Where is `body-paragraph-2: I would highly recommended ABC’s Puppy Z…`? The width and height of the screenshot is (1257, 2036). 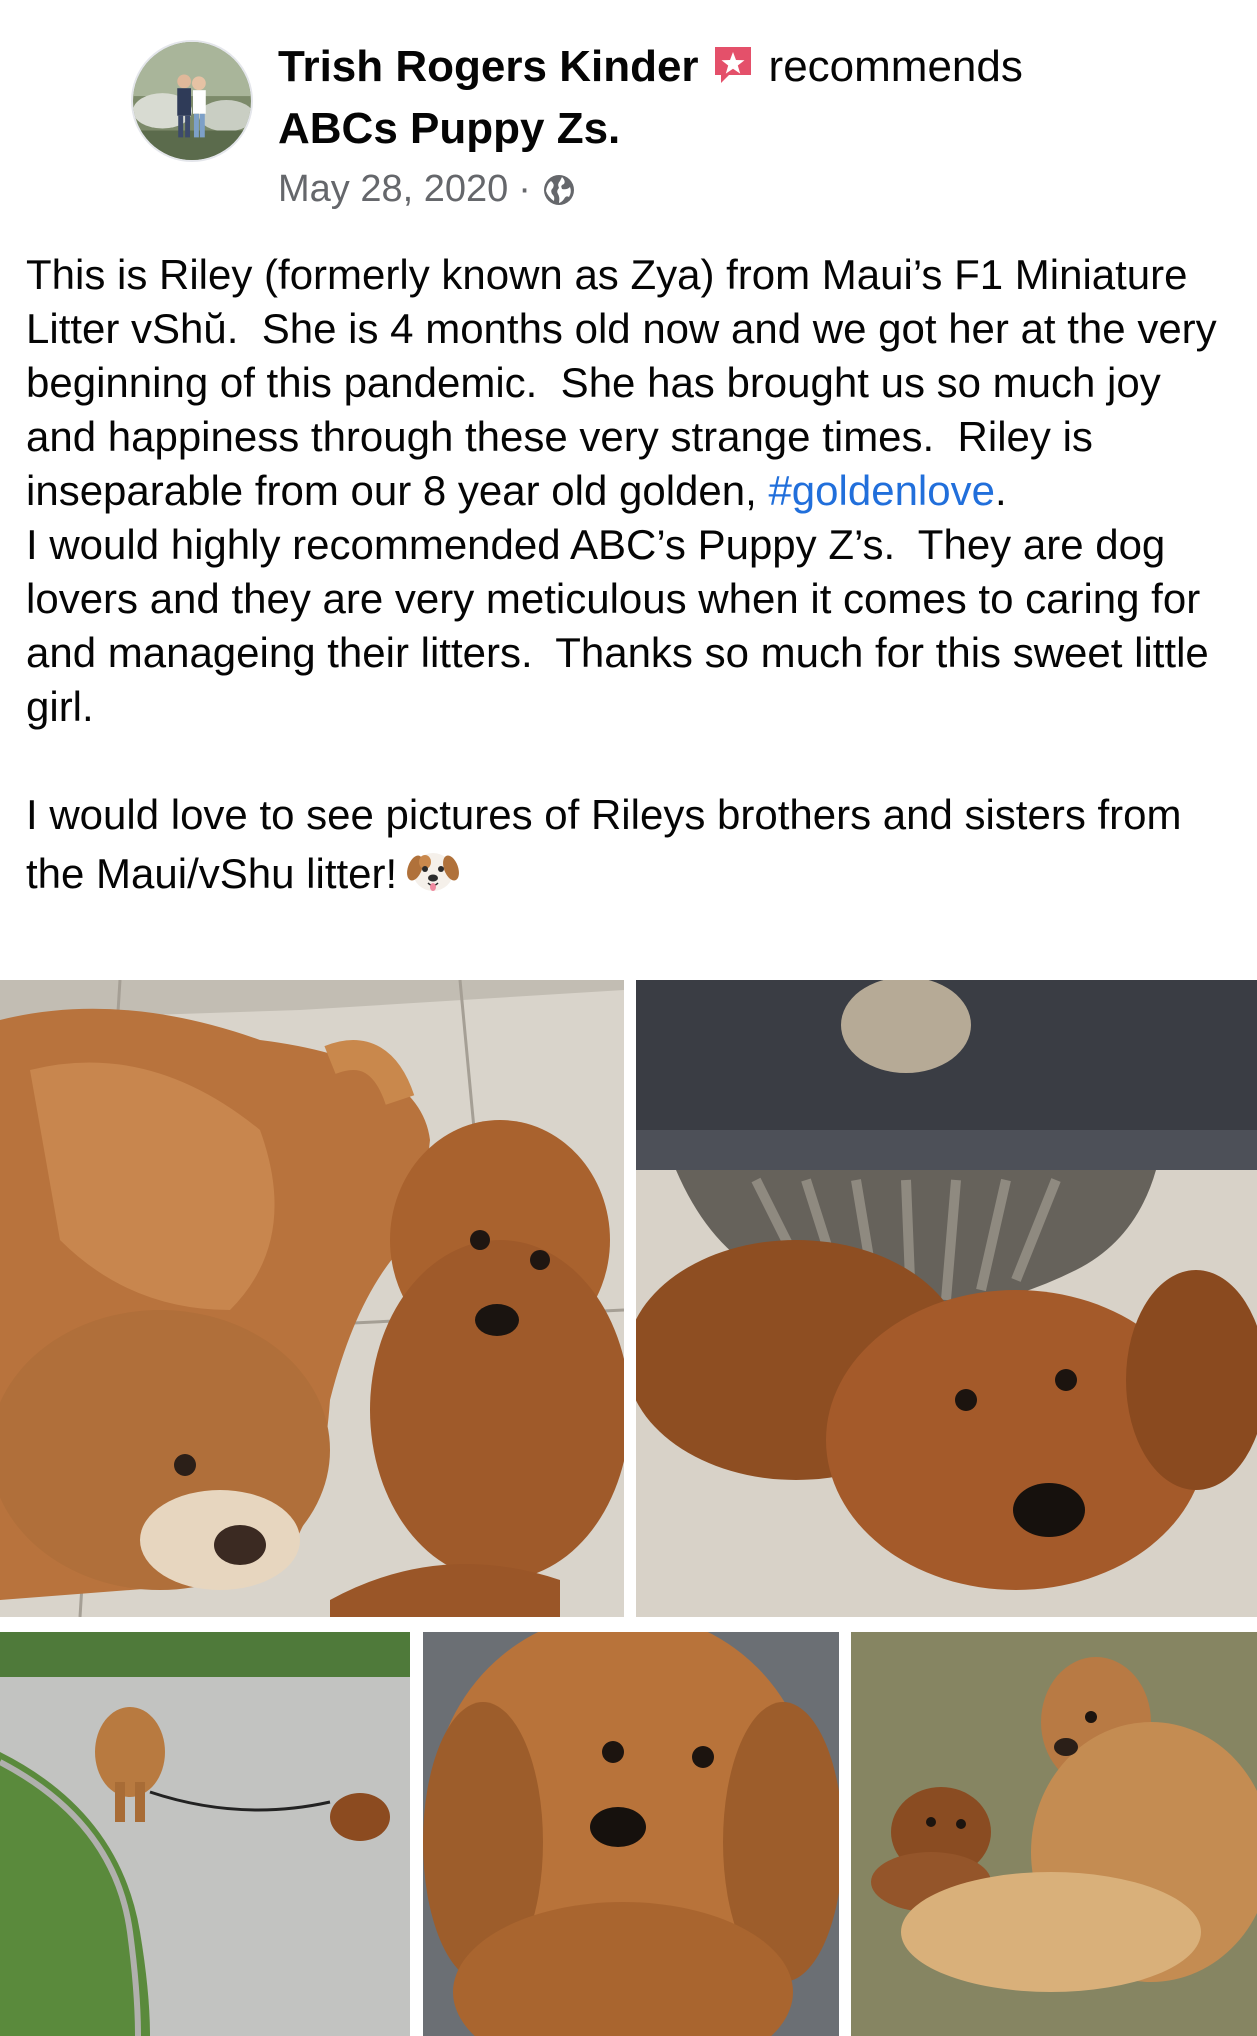
body-paragraph-2: I would highly recommended ABC’s Puppy Z… is located at coordinates (623, 625).